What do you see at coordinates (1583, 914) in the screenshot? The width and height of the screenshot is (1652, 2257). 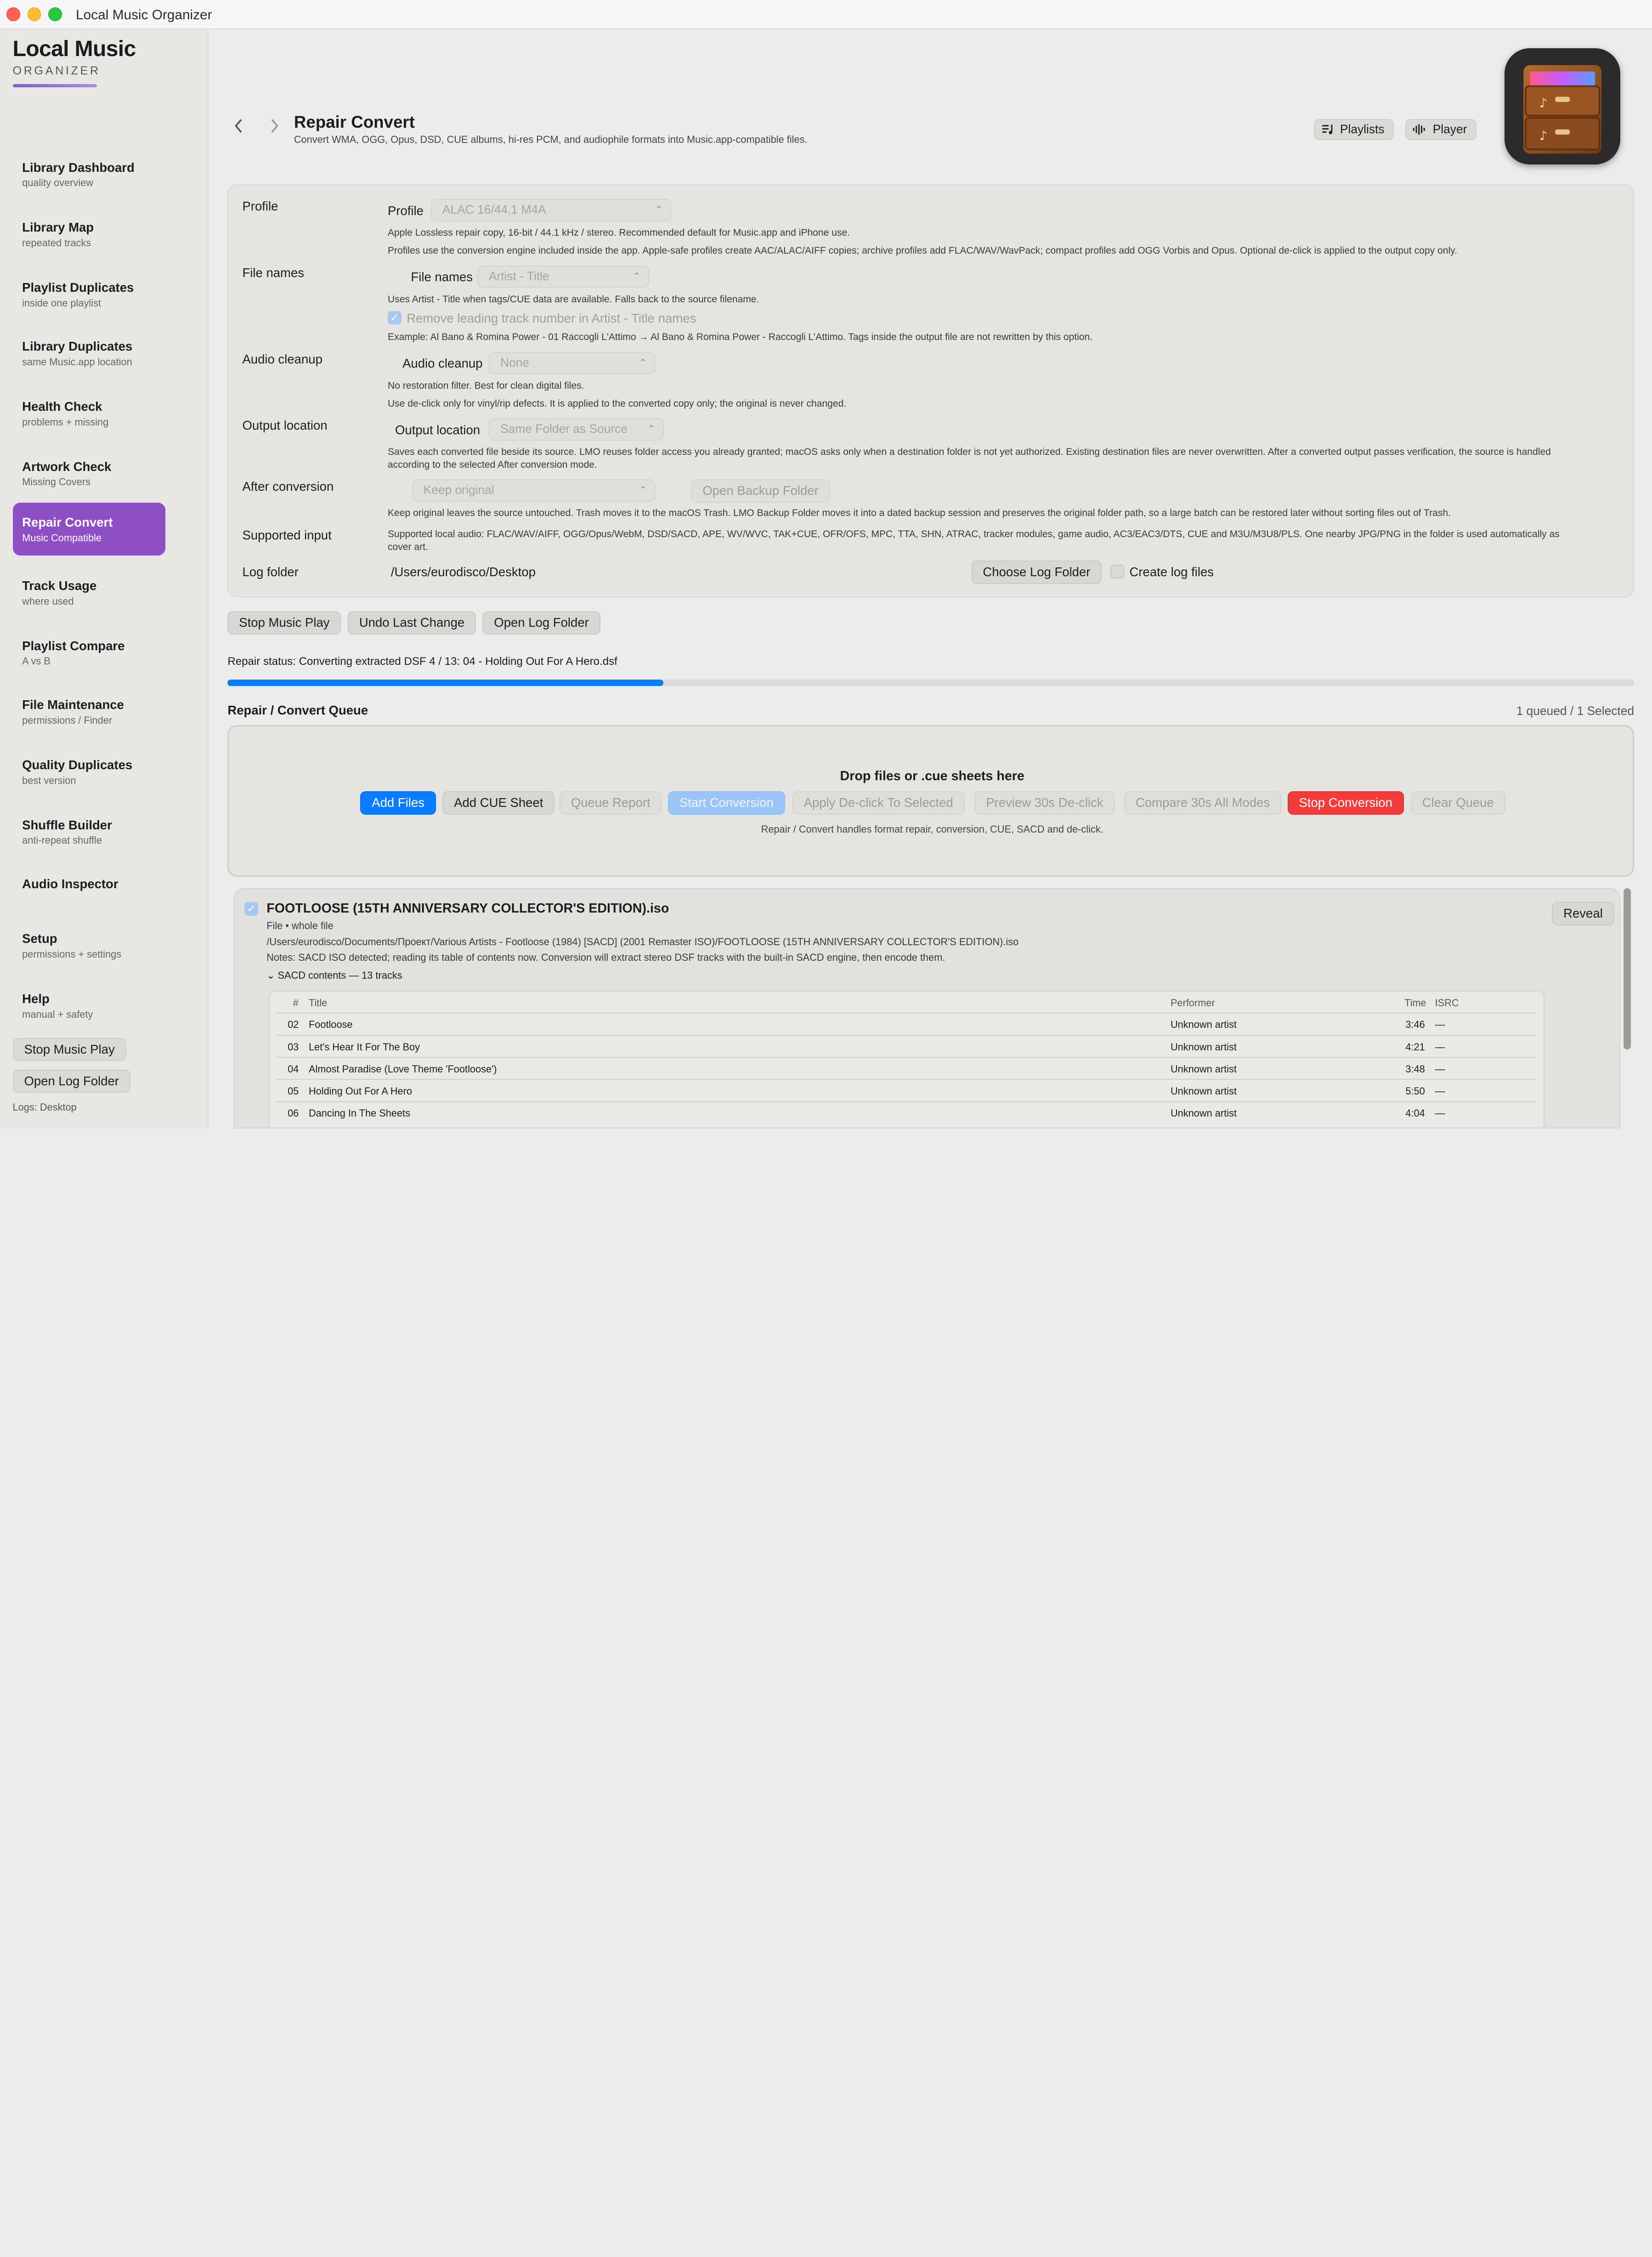 I see `reveal-button: Reveal` at bounding box center [1583, 914].